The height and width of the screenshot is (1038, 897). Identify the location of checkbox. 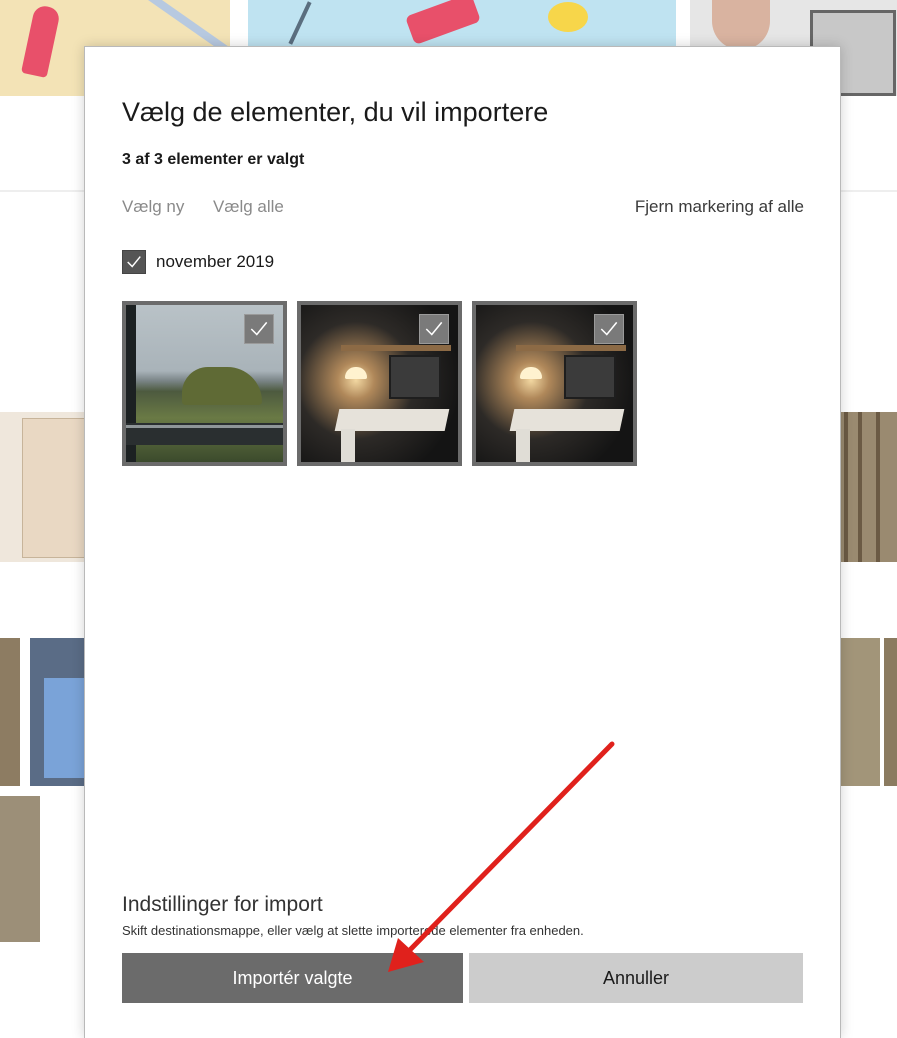
(134, 262).